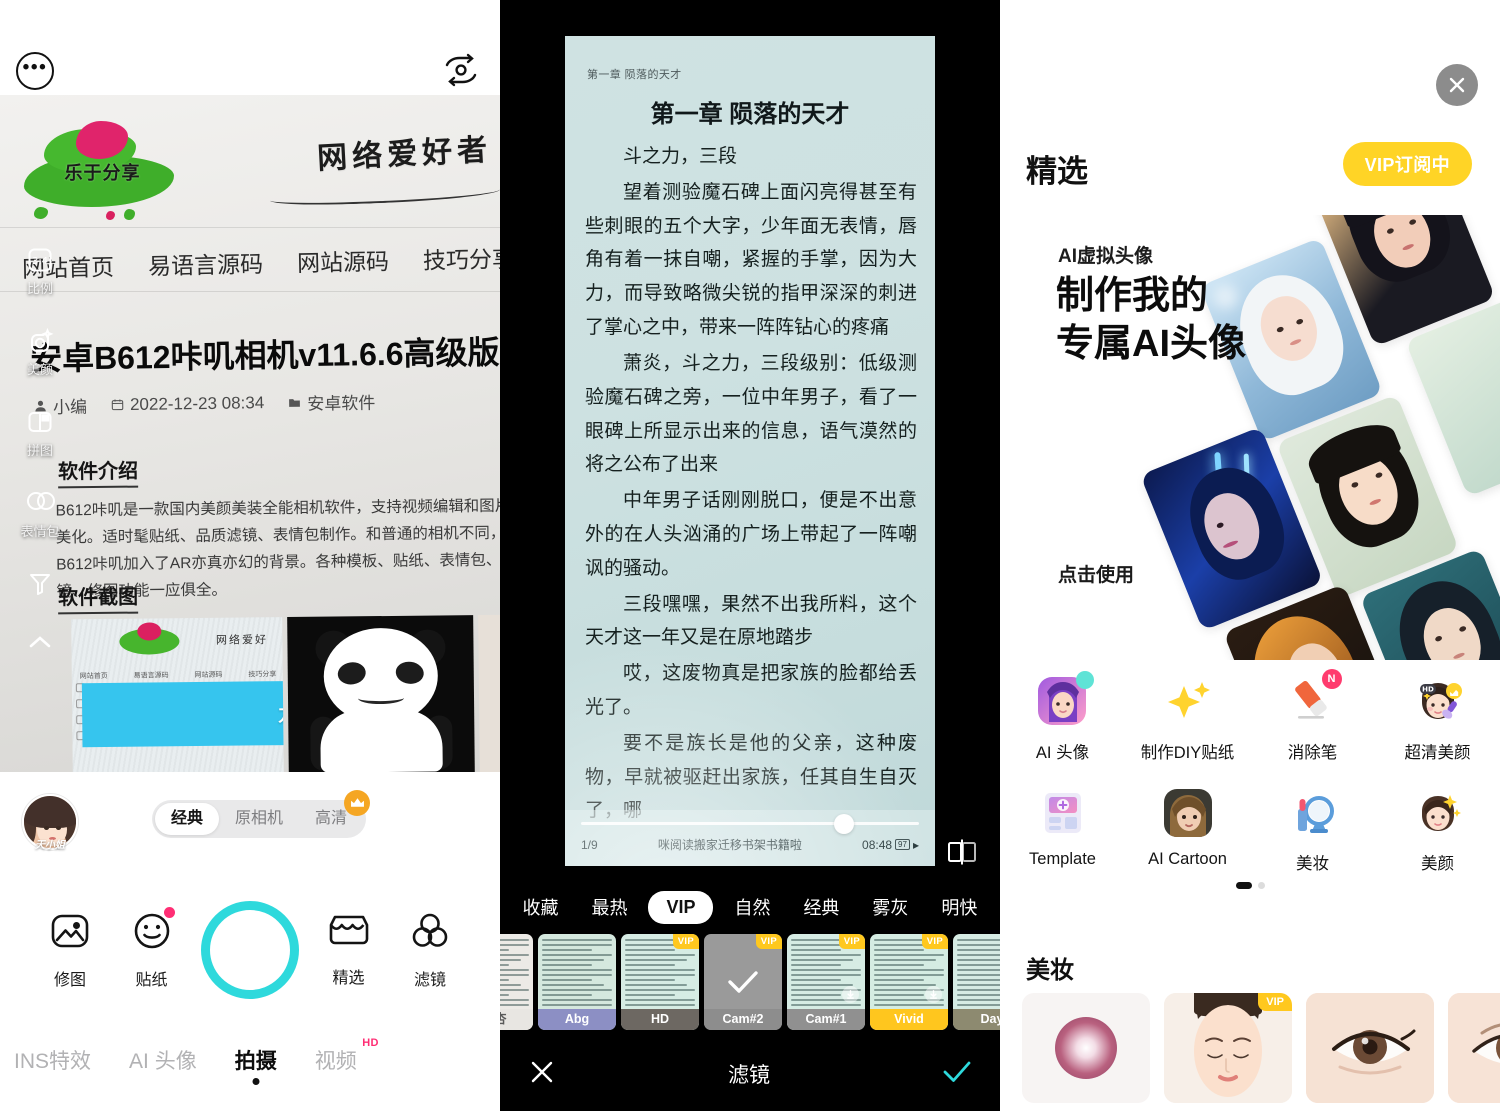 Image resolution: width=1500 pixels, height=1111 pixels. Describe the element at coordinates (370, 1043) in the screenshot. I see `hd-badge: HD` at that location.